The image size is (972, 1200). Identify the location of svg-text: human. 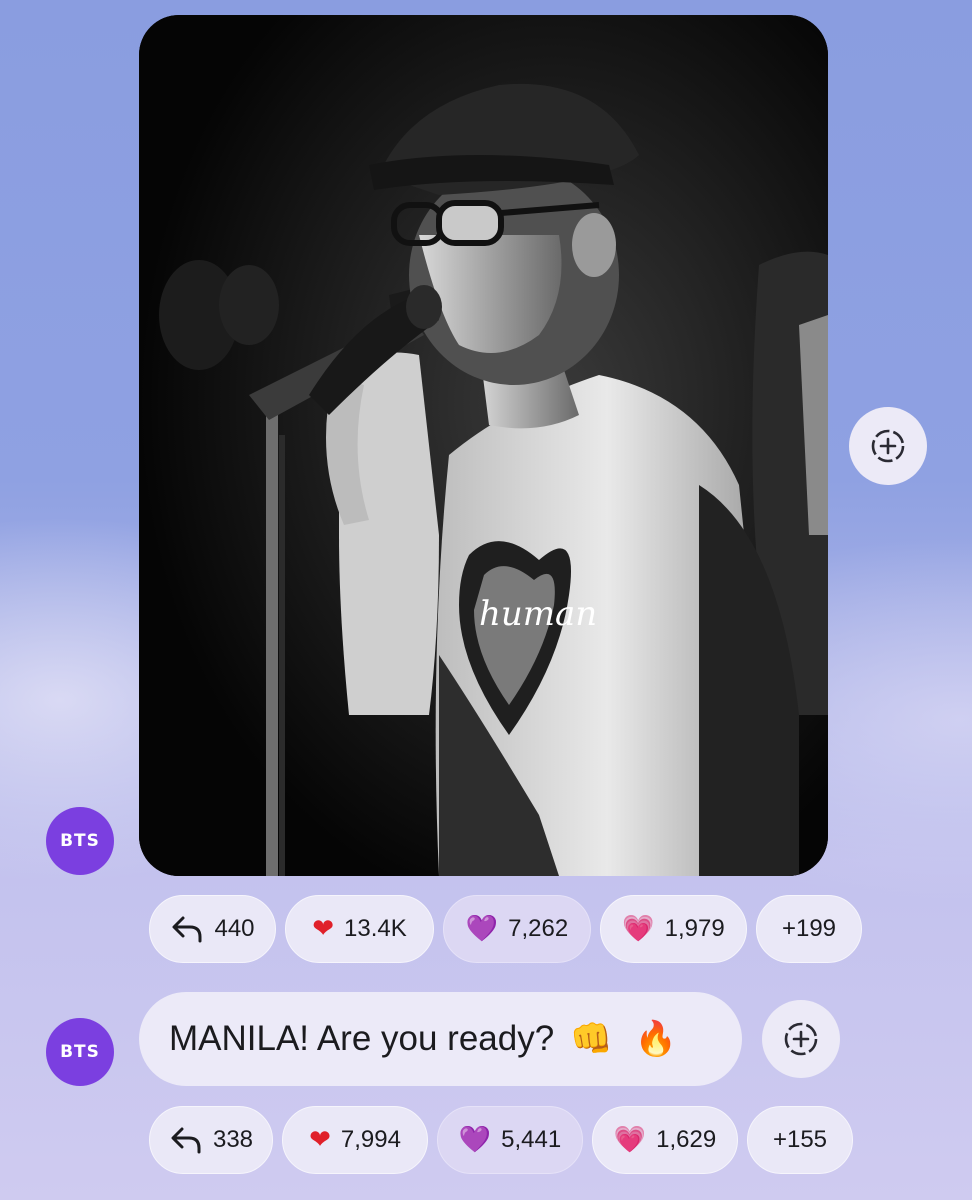
(538, 614).